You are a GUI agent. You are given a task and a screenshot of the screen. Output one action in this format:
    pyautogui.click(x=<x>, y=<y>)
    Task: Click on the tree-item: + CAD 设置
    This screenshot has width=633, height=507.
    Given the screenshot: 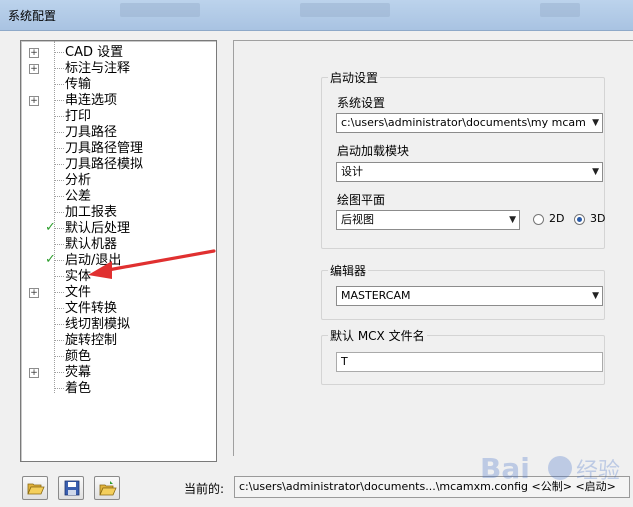 What is the action you would take?
    pyautogui.click(x=117, y=53)
    